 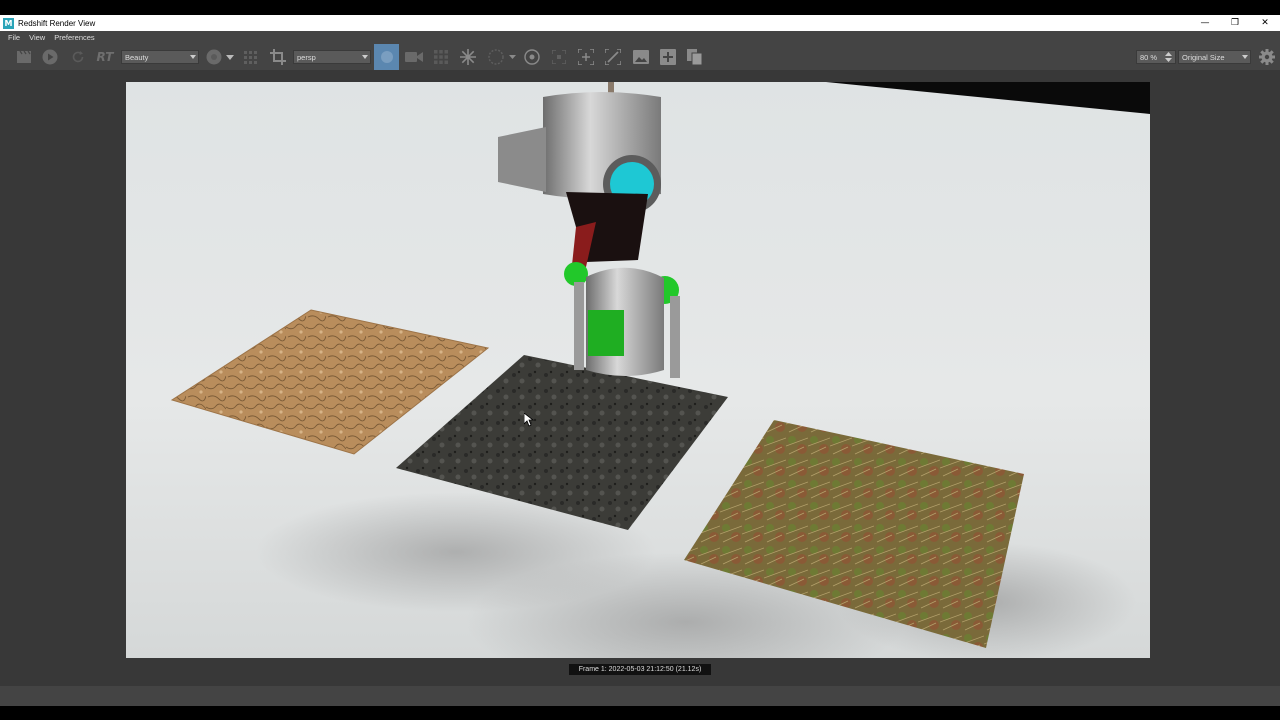 What do you see at coordinates (695, 57) in the screenshot?
I see `copy-snapshot-icon` at bounding box center [695, 57].